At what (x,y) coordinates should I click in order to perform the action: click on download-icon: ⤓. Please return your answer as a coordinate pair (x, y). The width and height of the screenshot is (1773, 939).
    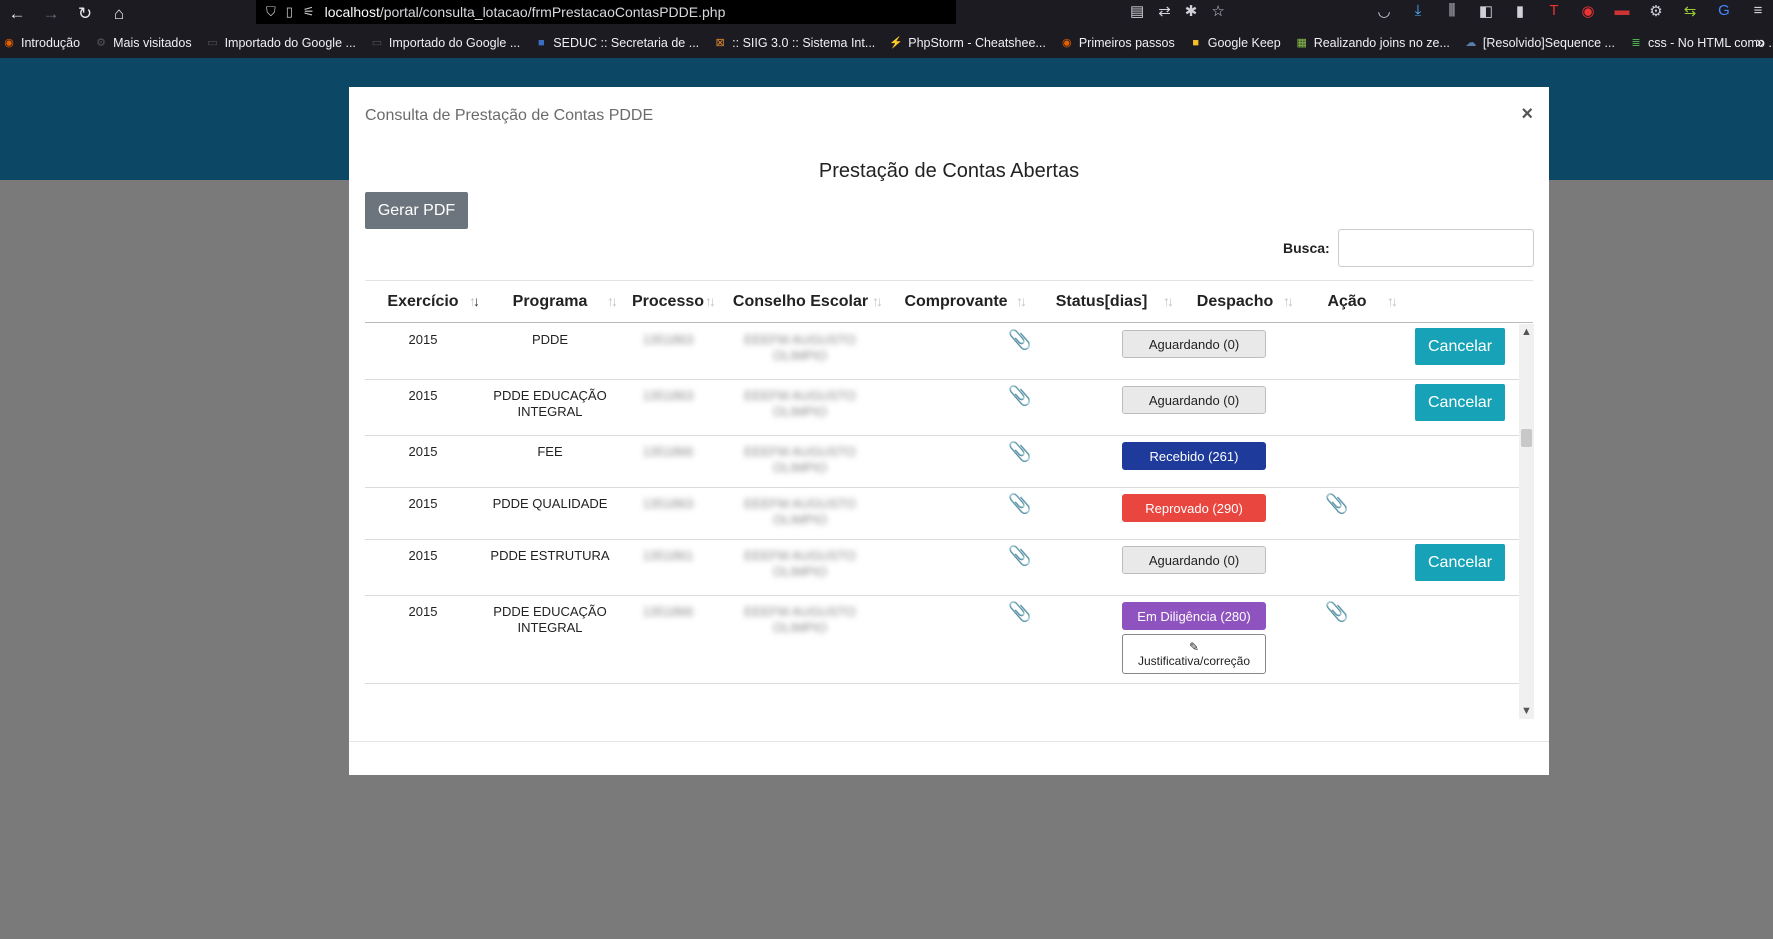
    Looking at the image, I should click on (1418, 11).